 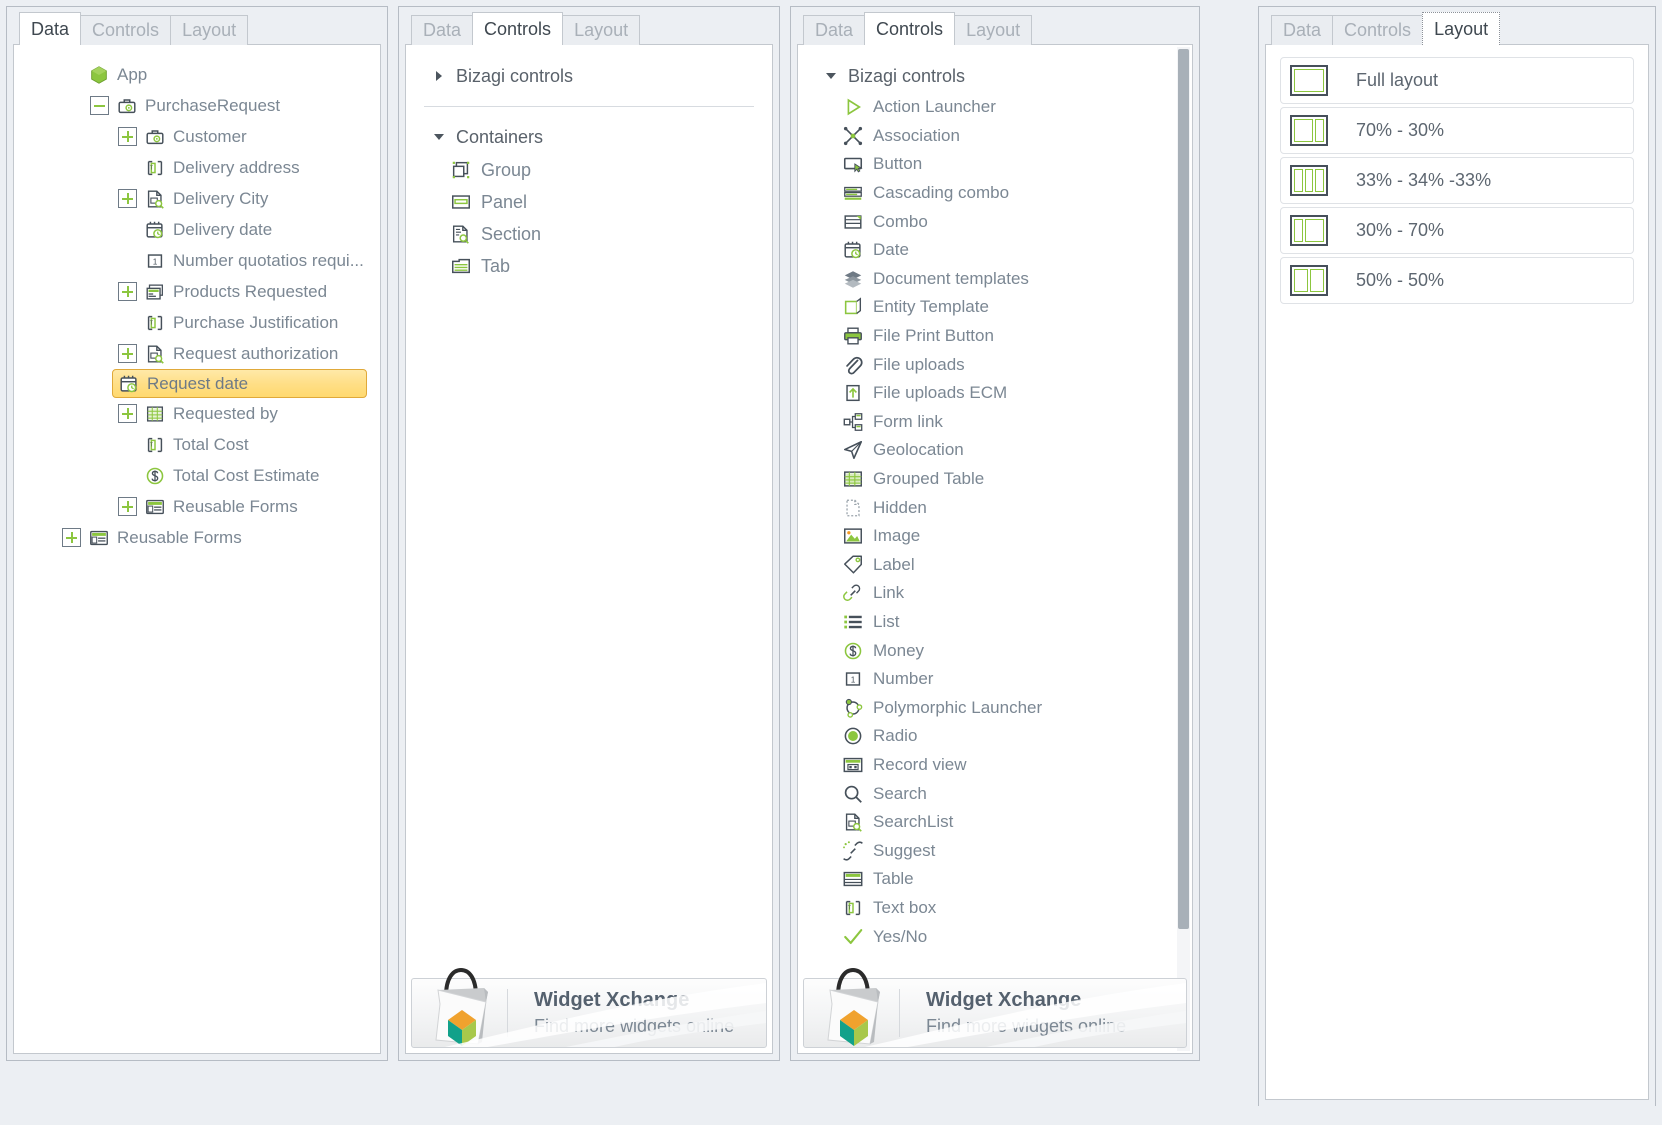 What do you see at coordinates (834, 30) in the screenshot?
I see `tab-data-3: Data` at bounding box center [834, 30].